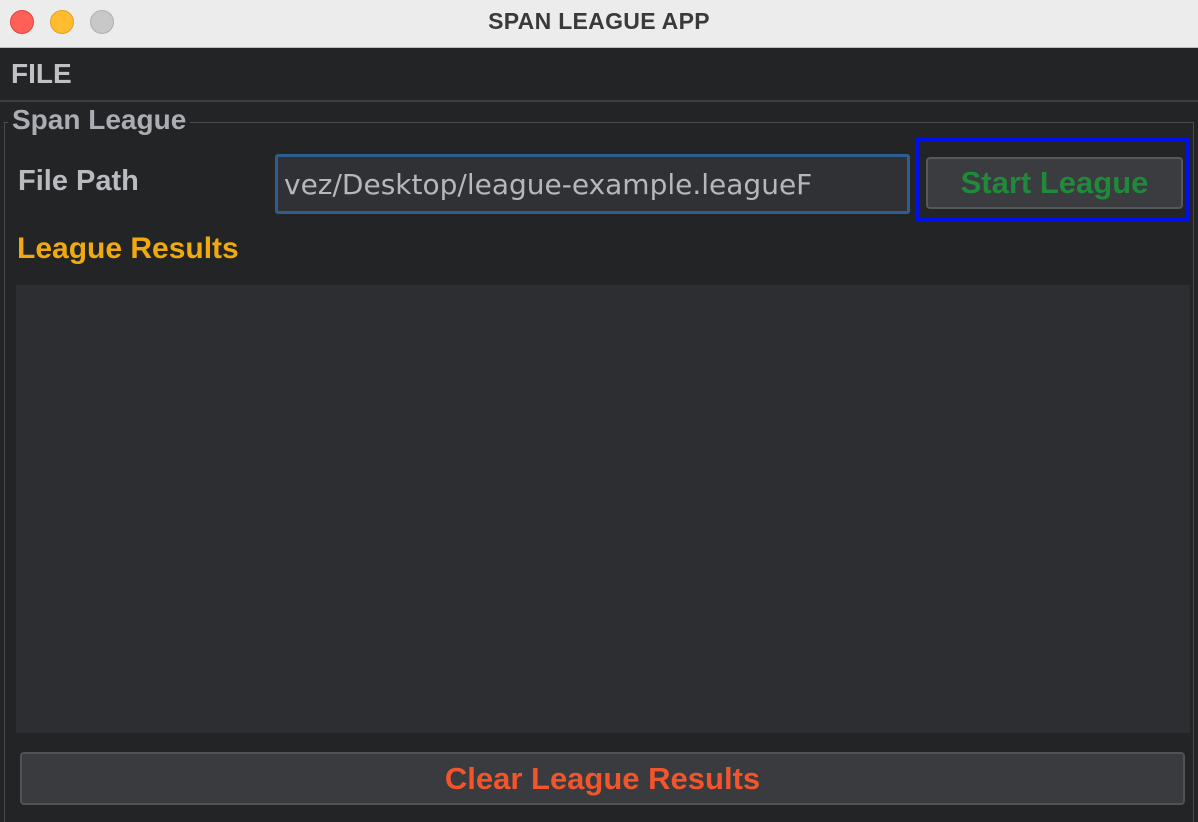 This screenshot has height=822, width=1198. Describe the element at coordinates (599, 75) in the screenshot. I see `menu-bar: FILE` at that location.